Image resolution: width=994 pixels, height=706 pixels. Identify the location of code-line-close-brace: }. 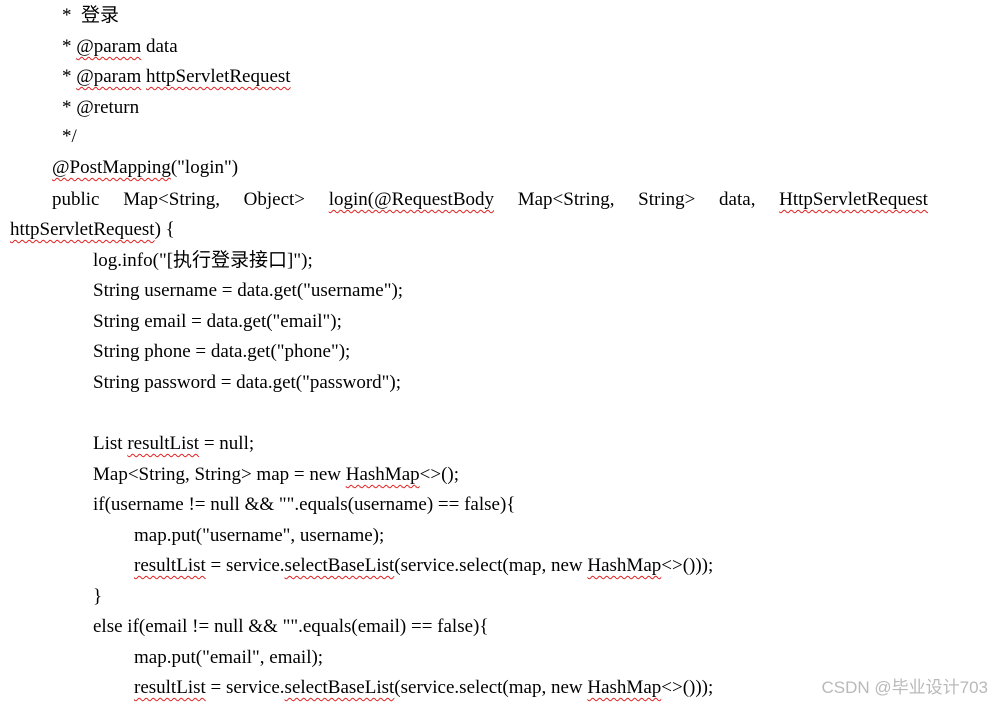
(98, 596).